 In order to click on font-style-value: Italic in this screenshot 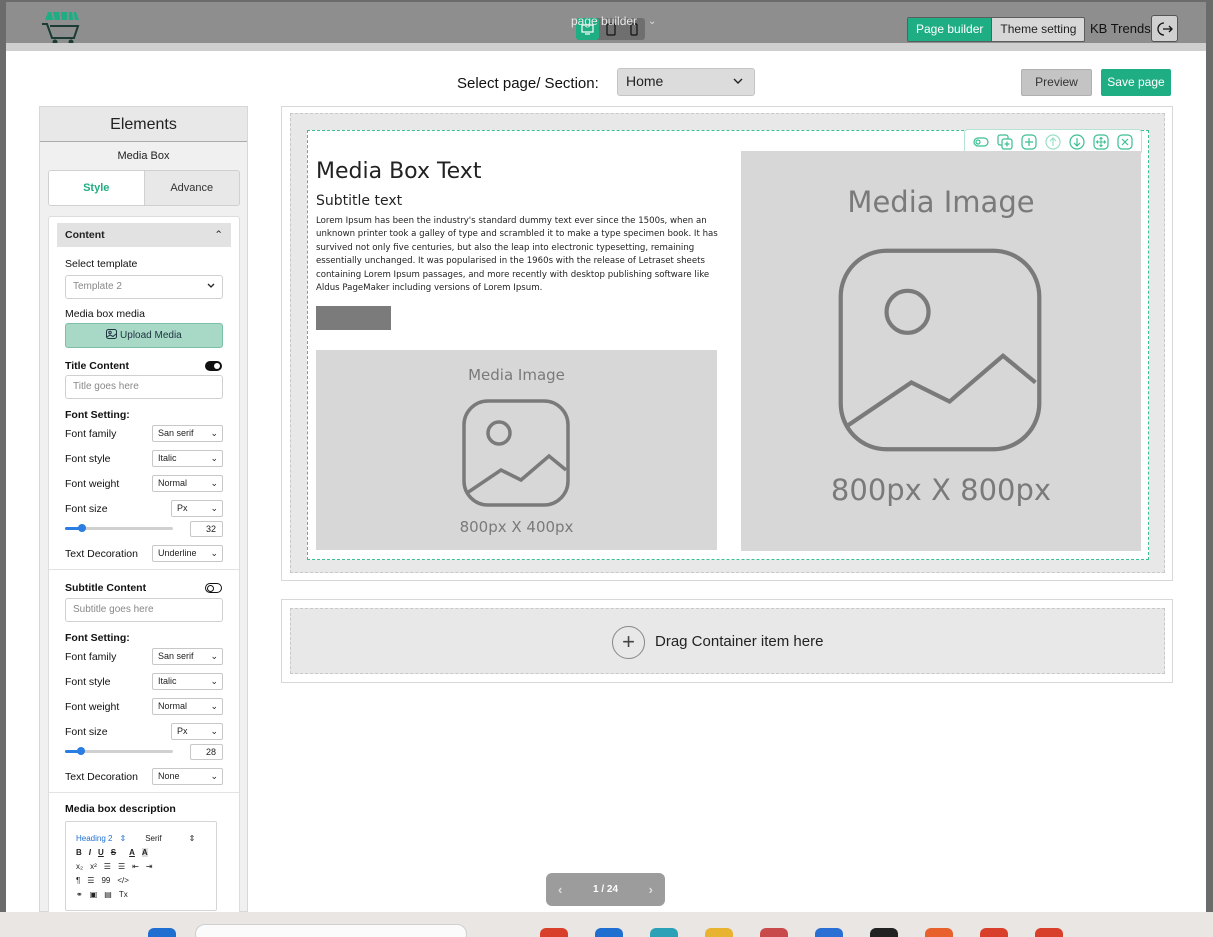, I will do `click(167, 681)`.